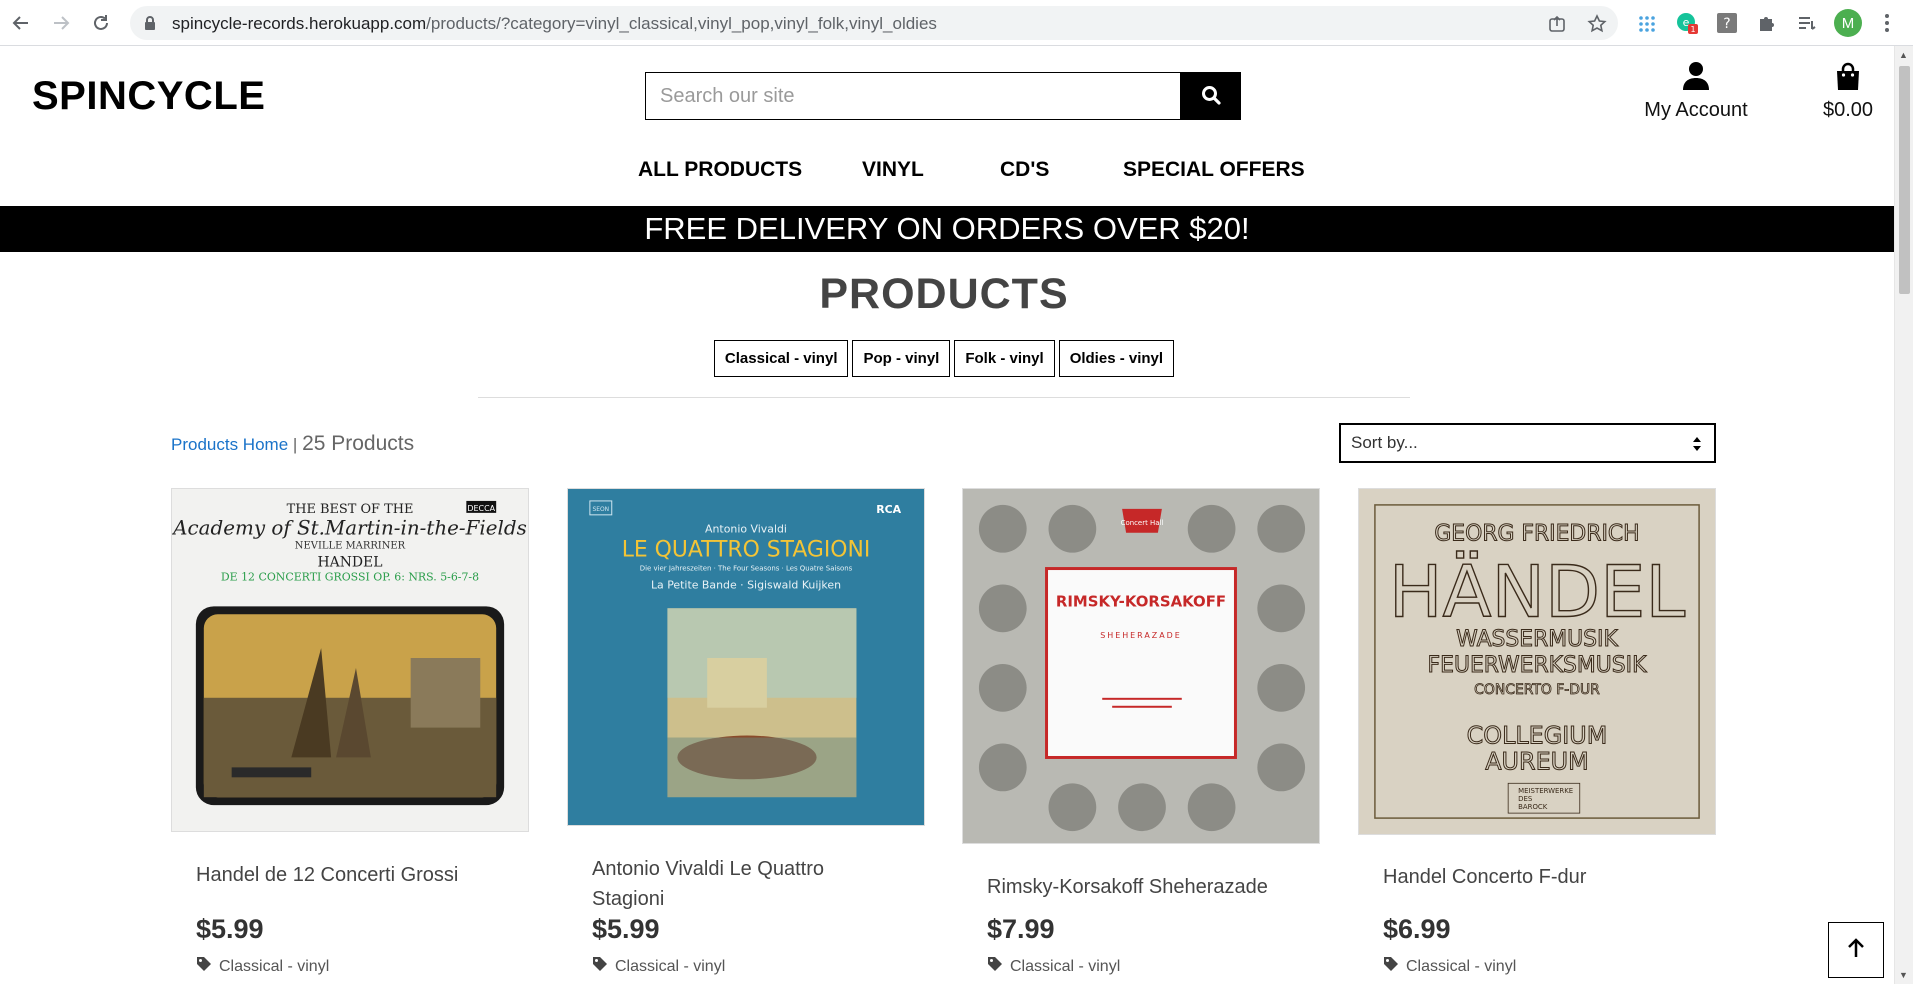  What do you see at coordinates (746, 529) in the screenshot?
I see `svg-text: Antonio Vivaldi` at bounding box center [746, 529].